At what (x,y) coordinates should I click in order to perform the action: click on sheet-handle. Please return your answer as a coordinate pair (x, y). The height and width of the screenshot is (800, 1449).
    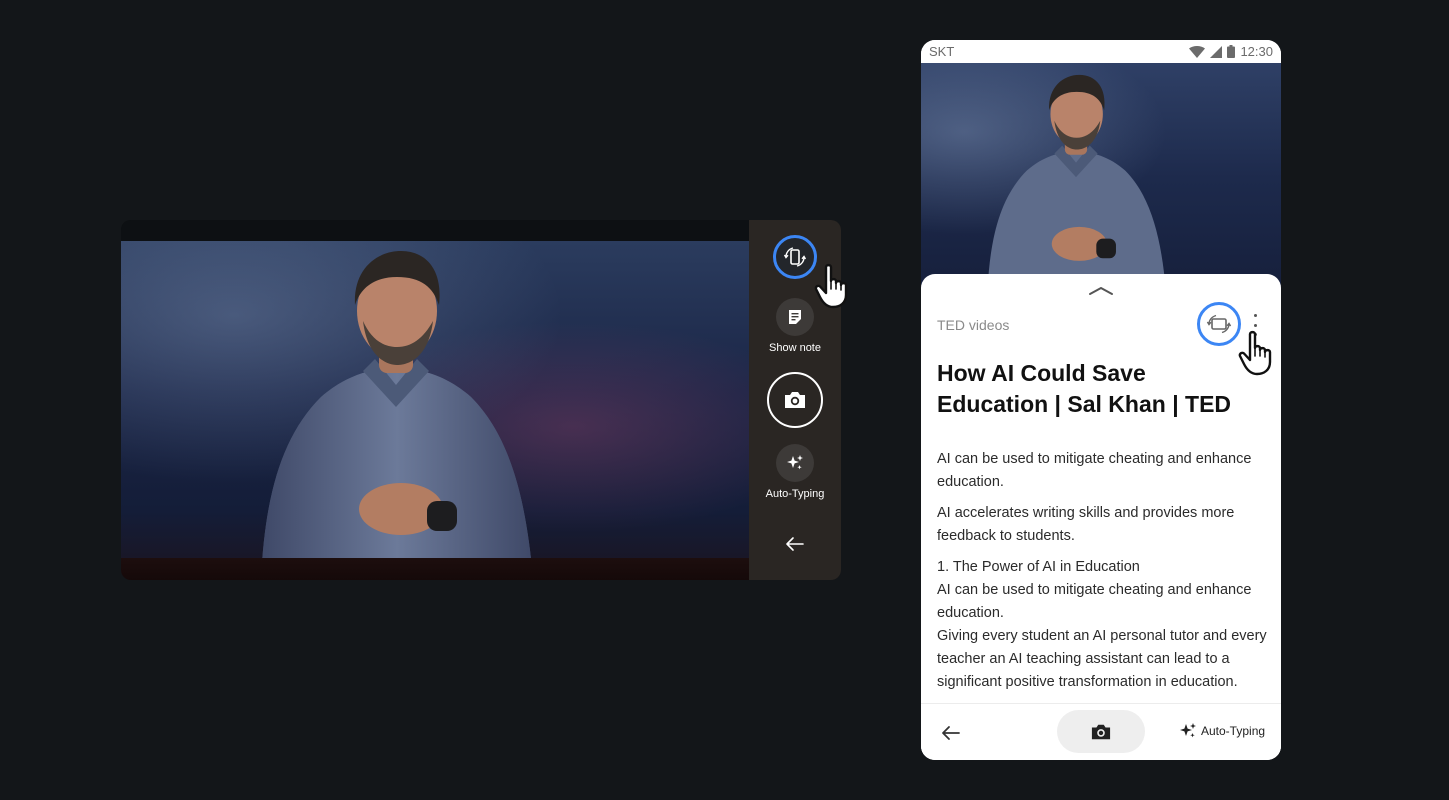
    Looking at the image, I should click on (1101, 291).